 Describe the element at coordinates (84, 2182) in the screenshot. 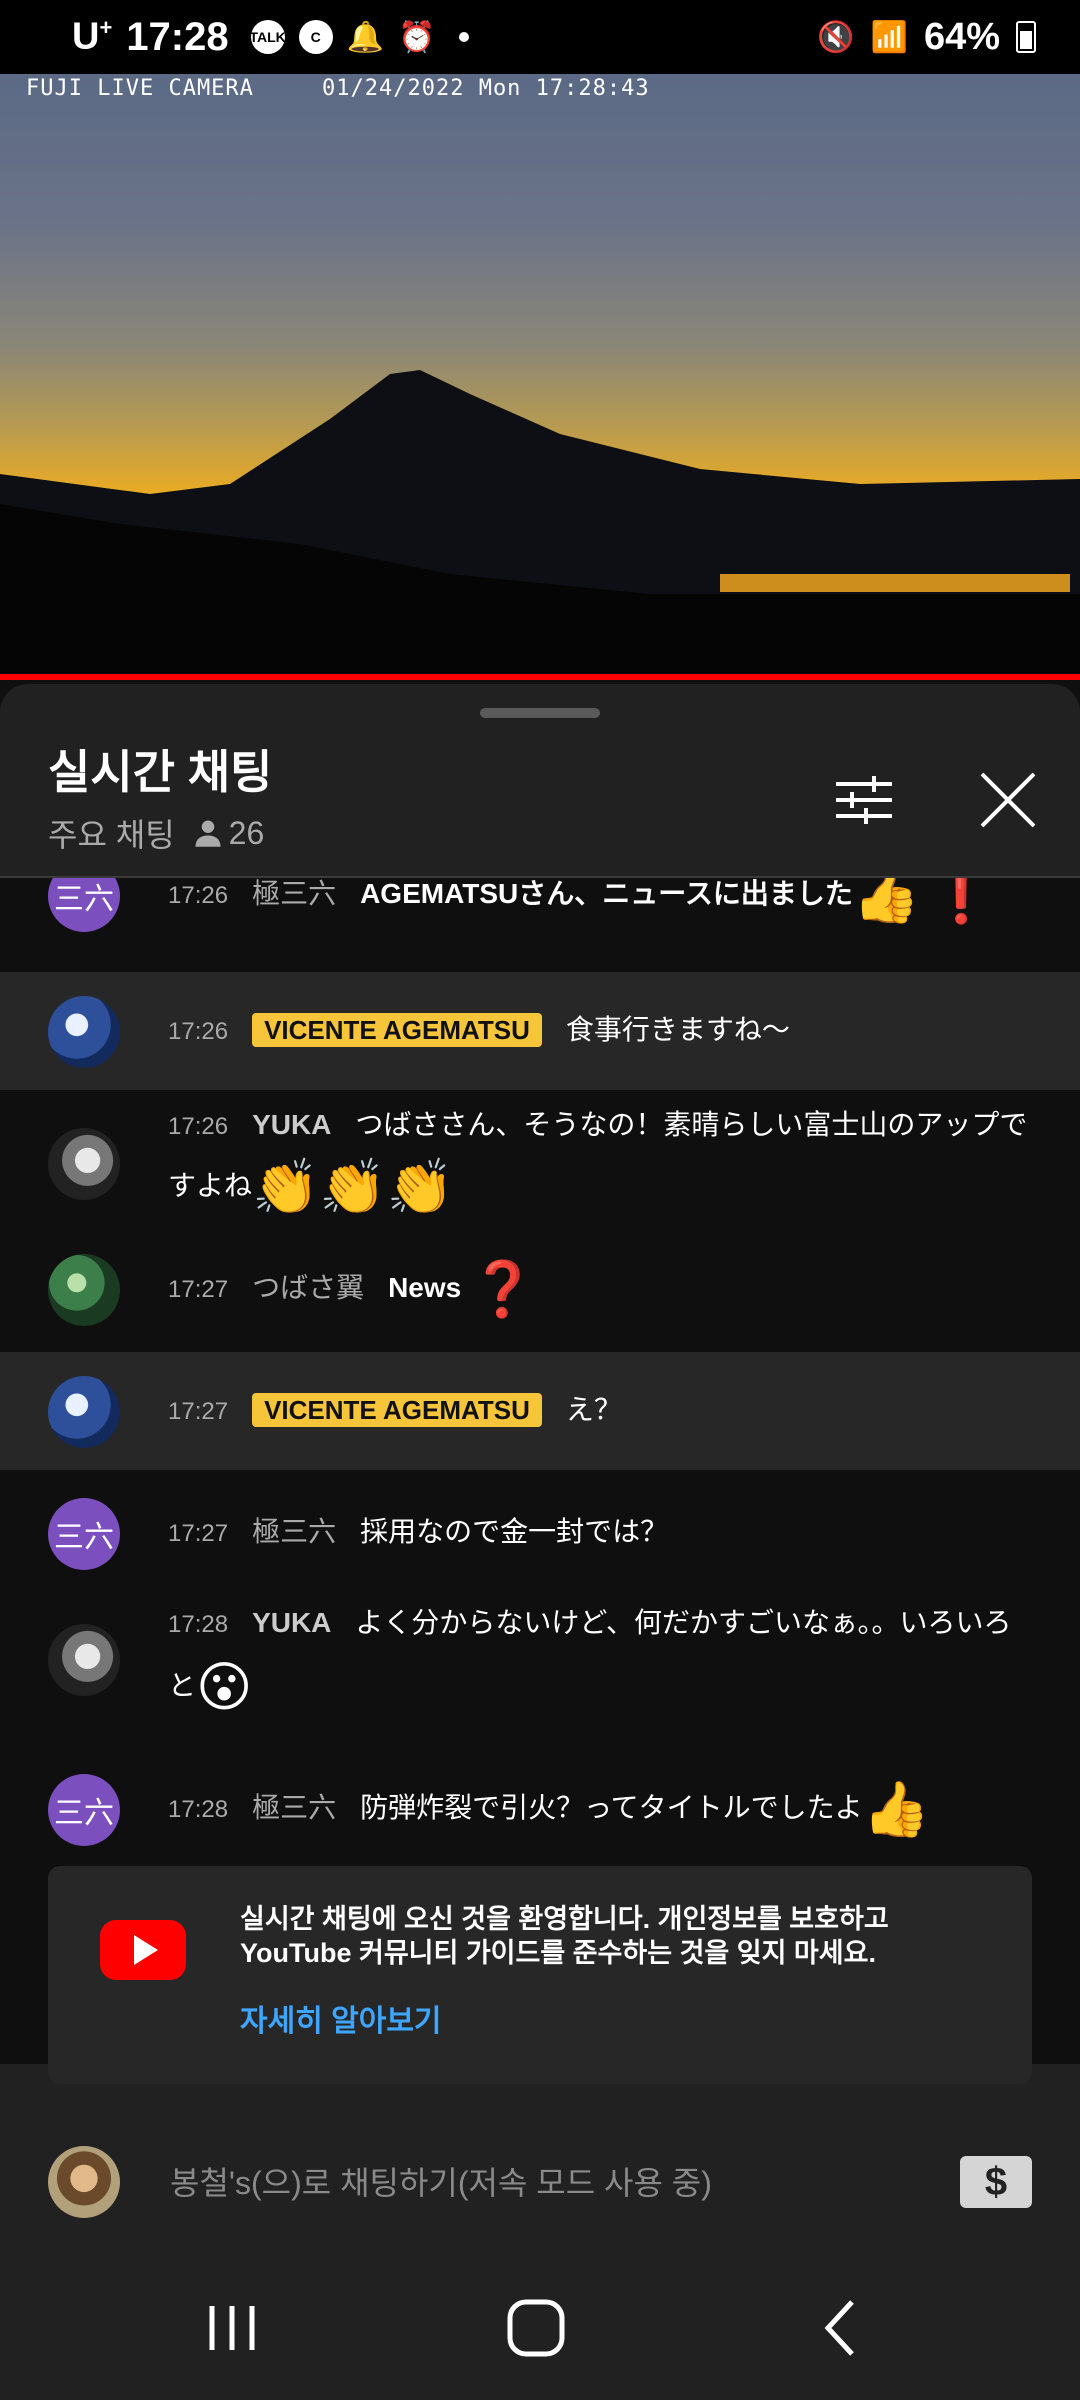

I see `current-user-avatar` at that location.